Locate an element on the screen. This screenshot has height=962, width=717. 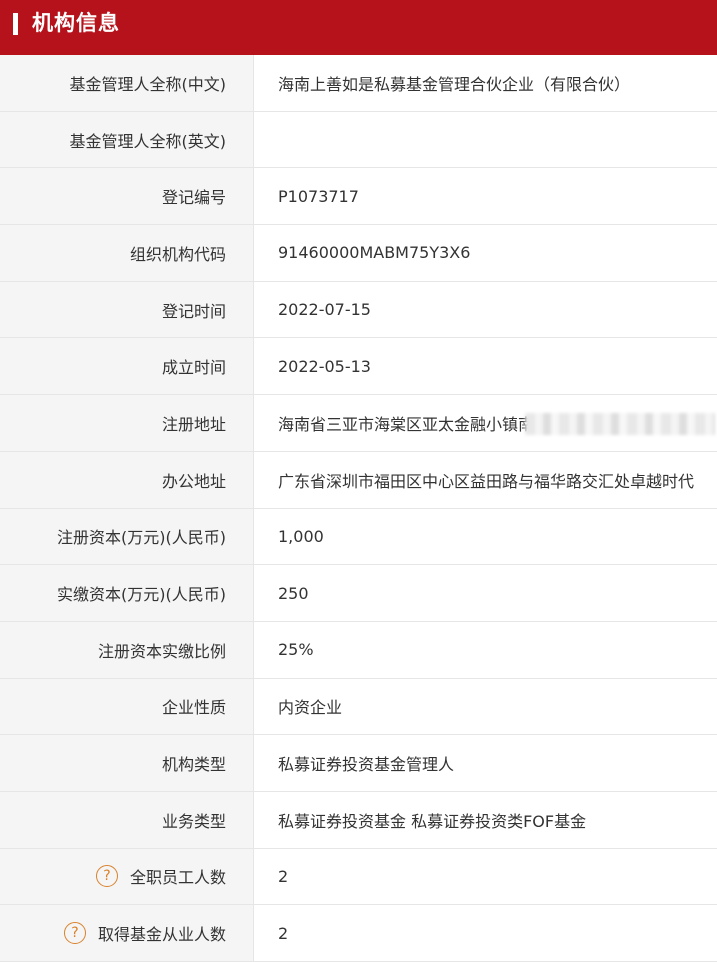
row-value: 私募证券投资基金管理人 is located at coordinates (366, 765).